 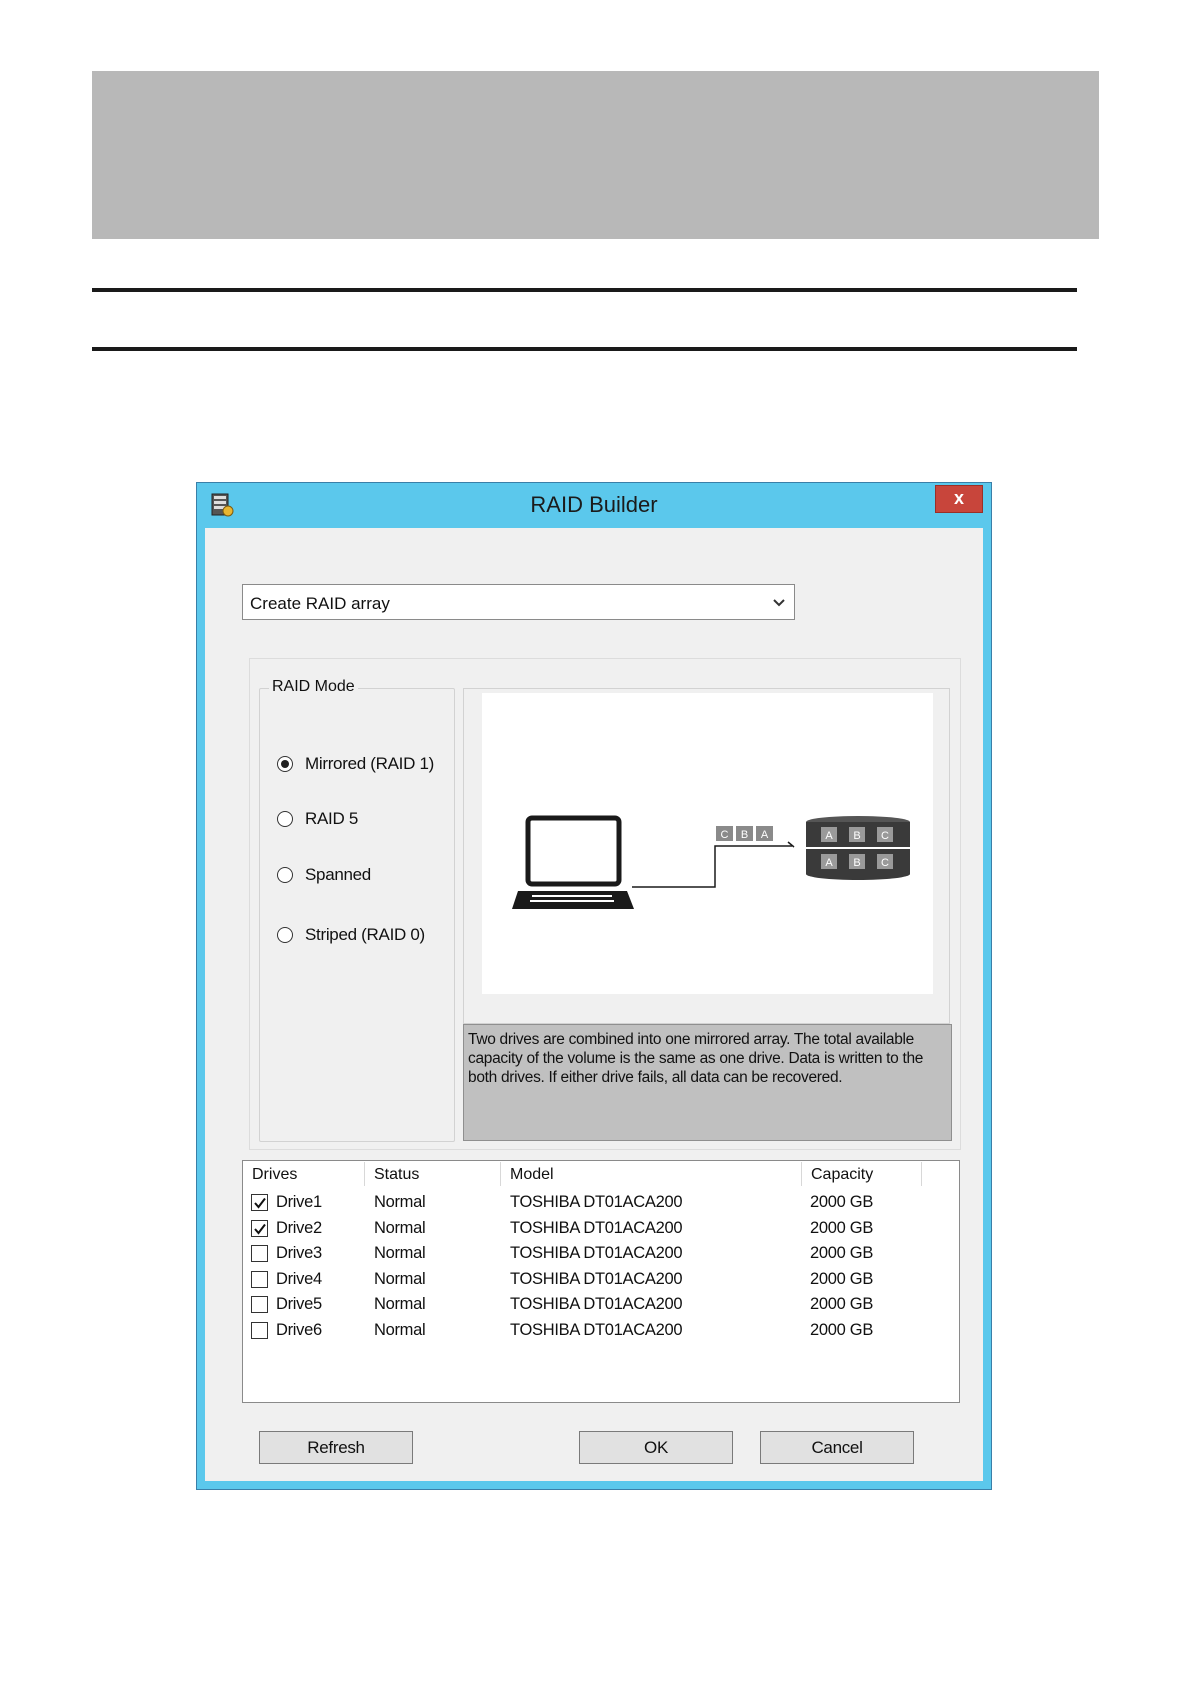 I want to click on table-row: Drive5 Normal TOSHIBA DT01ACA200 2000 GB, so click(x=601, y=1304).